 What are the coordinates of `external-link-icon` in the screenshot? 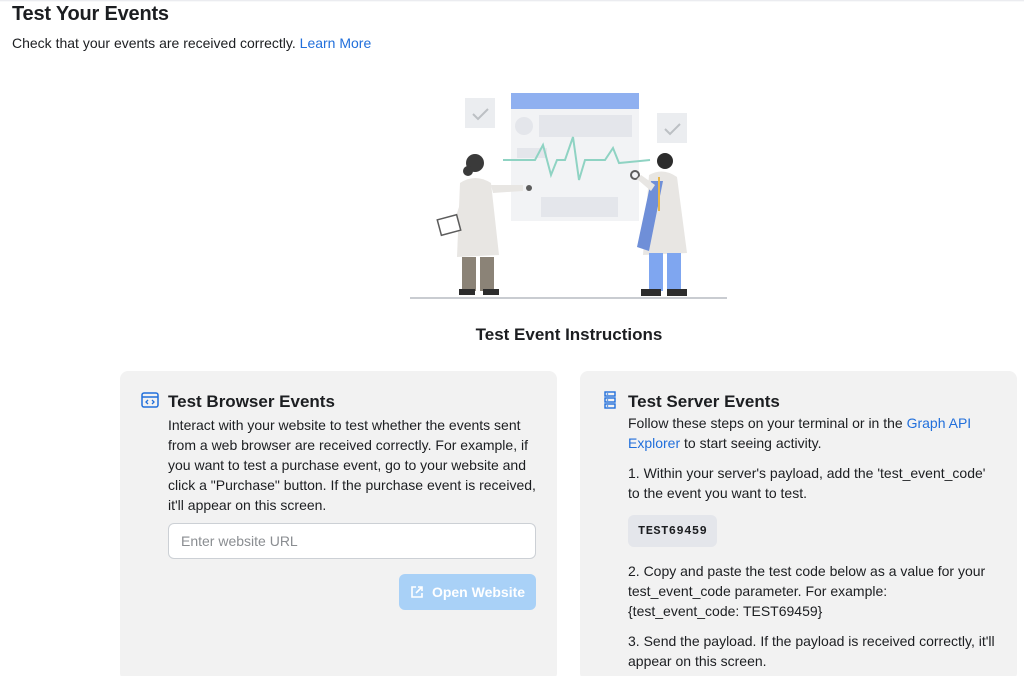 It's located at (417, 592).